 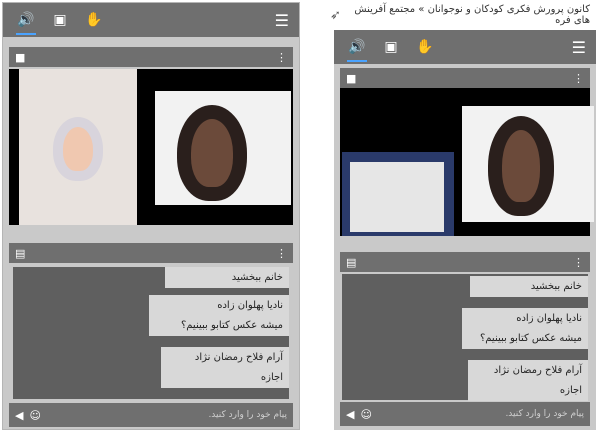 I want to click on bird-logo-icon: ➶, so click(x=335, y=15).